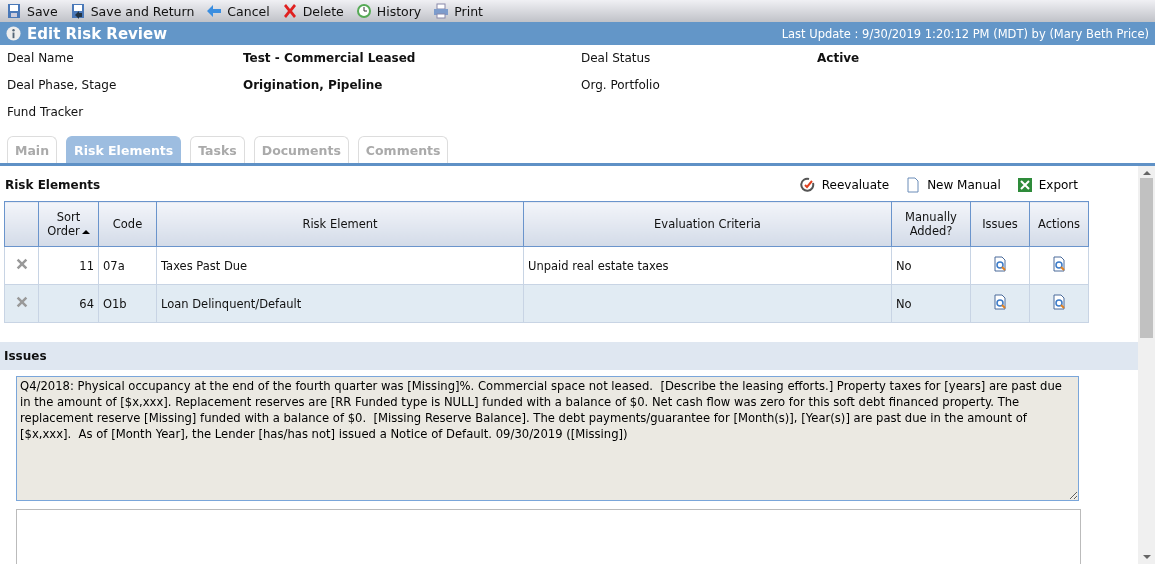 The width and height of the screenshot is (1155, 564). What do you see at coordinates (1146, 173) in the screenshot?
I see `scroll-up-icon` at bounding box center [1146, 173].